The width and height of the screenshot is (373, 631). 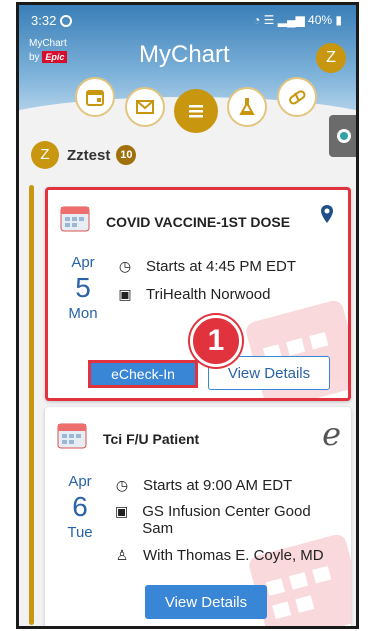 I want to click on medications-nav-button, so click(x=297, y=97).